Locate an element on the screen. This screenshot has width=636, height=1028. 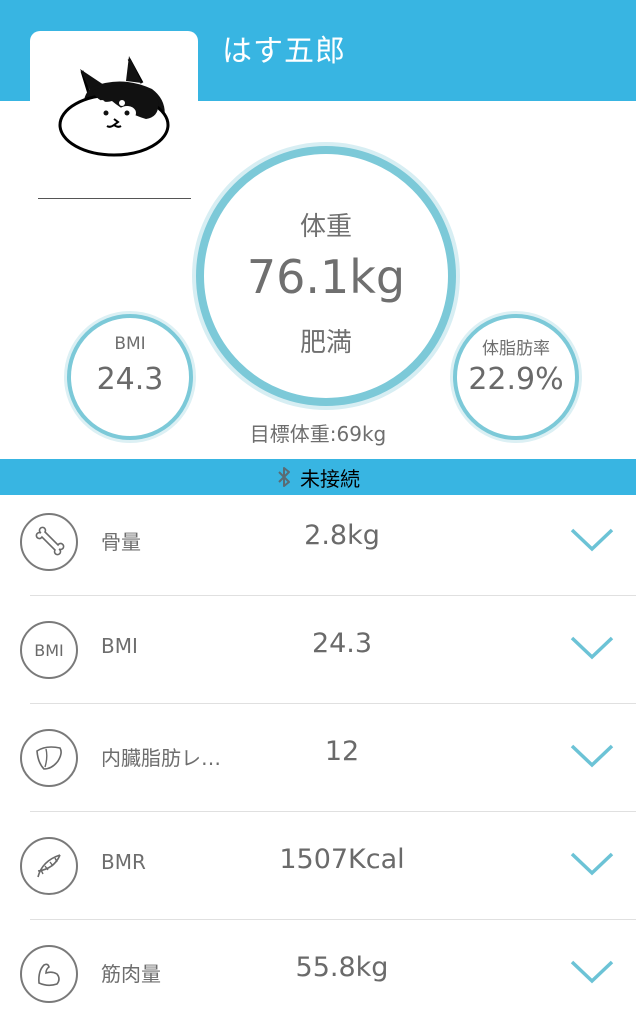
metric-value: 12 is located at coordinates (342, 751).